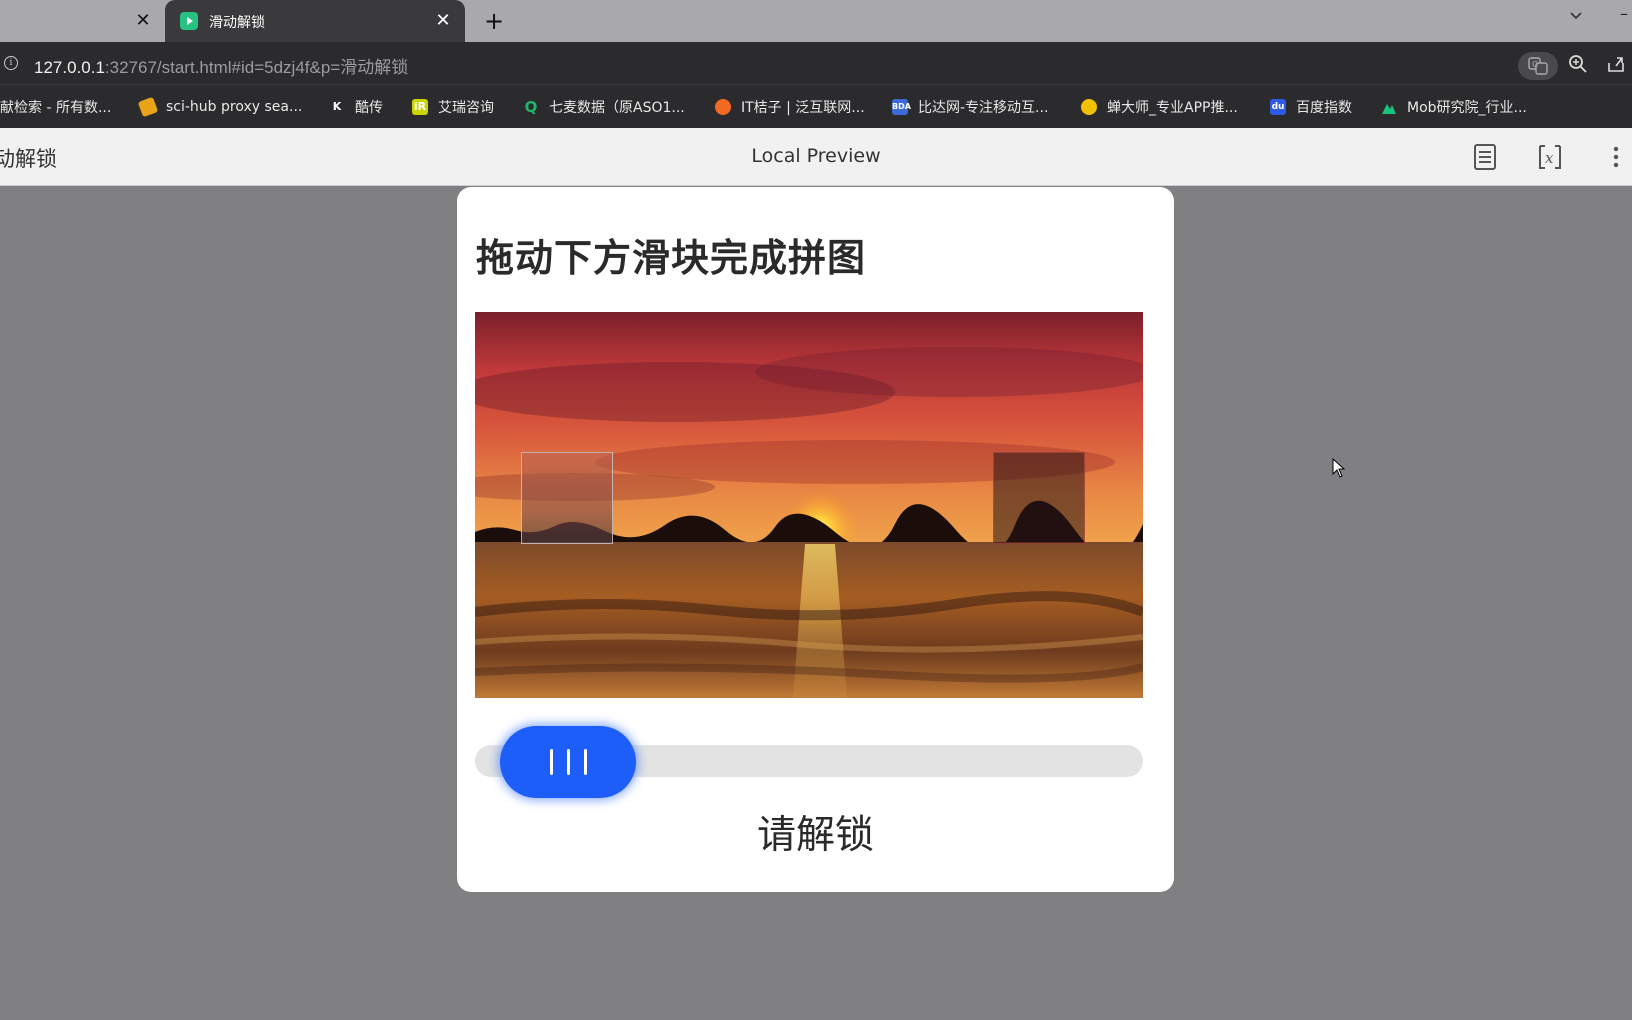 This screenshot has width=1632, height=1020. What do you see at coordinates (723, 107) in the screenshot?
I see `orange-icon` at bounding box center [723, 107].